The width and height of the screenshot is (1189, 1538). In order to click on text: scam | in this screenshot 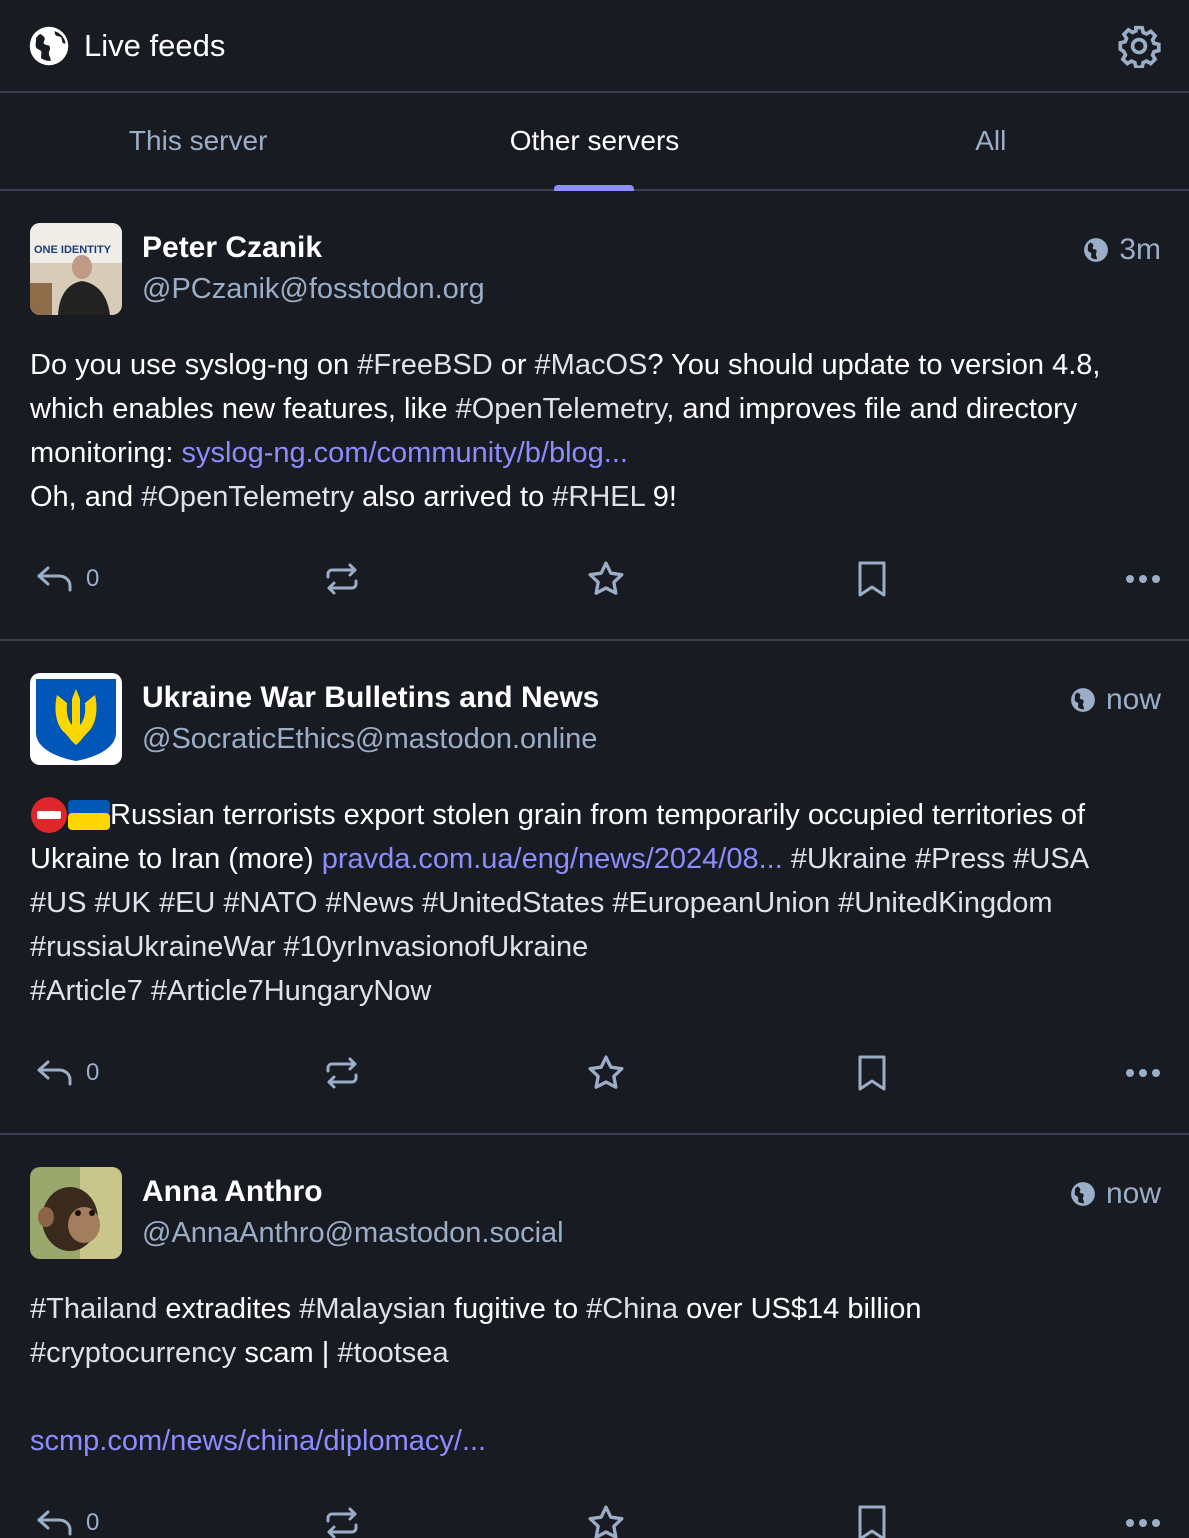, I will do `click(287, 1353)`.